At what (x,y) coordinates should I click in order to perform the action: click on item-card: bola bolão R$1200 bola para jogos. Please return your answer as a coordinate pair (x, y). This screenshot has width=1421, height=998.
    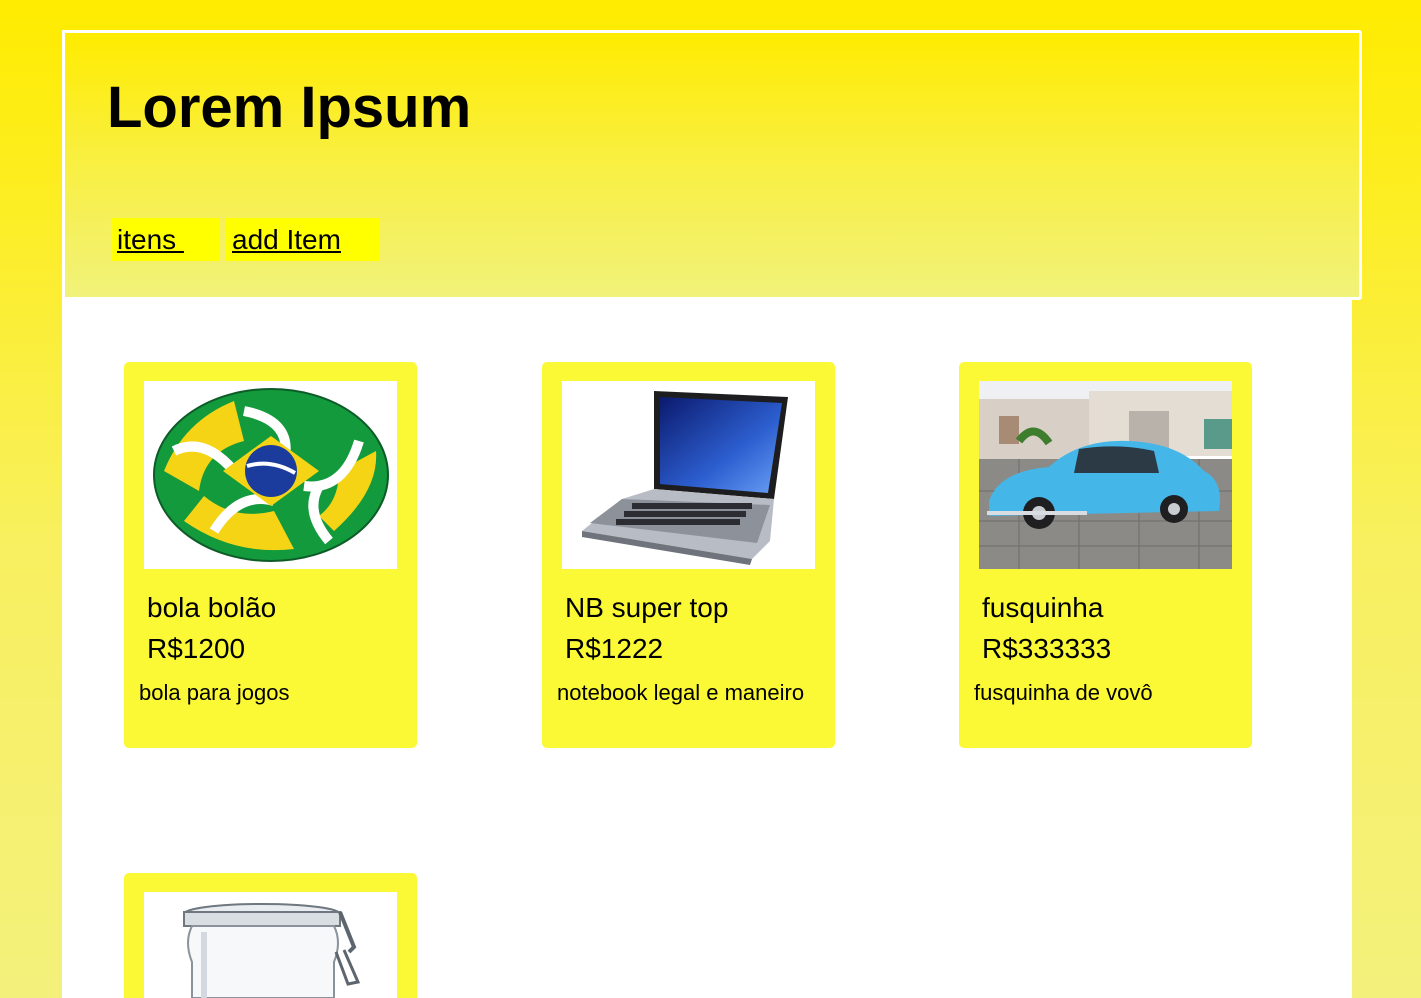
    Looking at the image, I should click on (270, 555).